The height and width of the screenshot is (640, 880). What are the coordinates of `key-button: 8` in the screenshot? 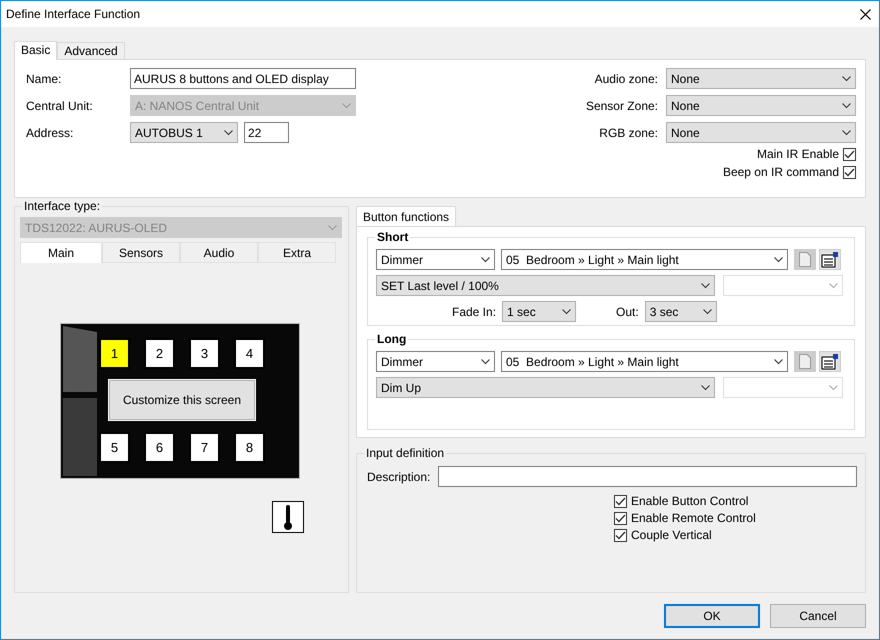 It's located at (249, 447).